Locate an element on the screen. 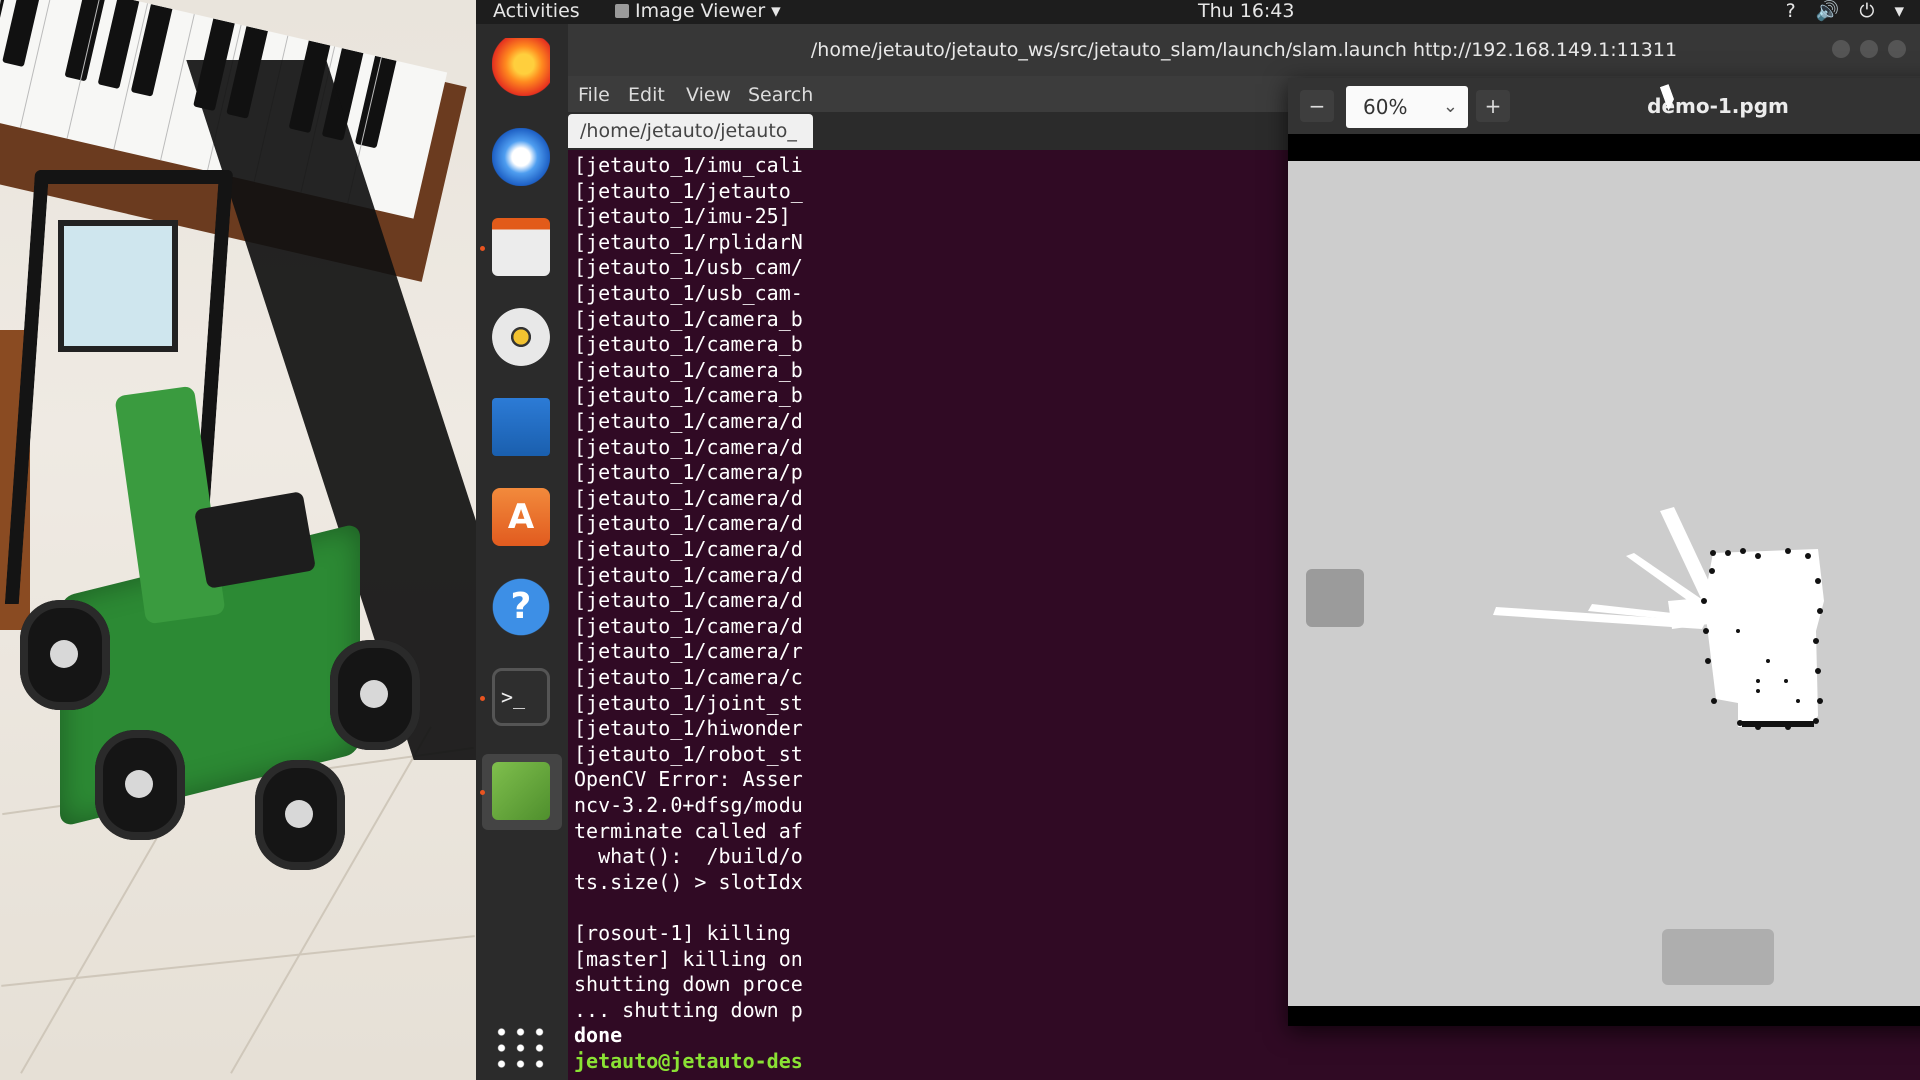 Image resolution: width=1920 pixels, height=1080 pixels. terminal-line: ... shutting down p is located at coordinates (688, 1009).